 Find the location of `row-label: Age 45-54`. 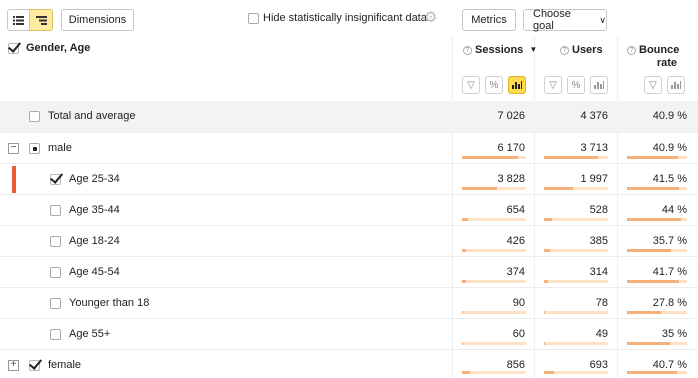

row-label: Age 45-54 is located at coordinates (94, 272).